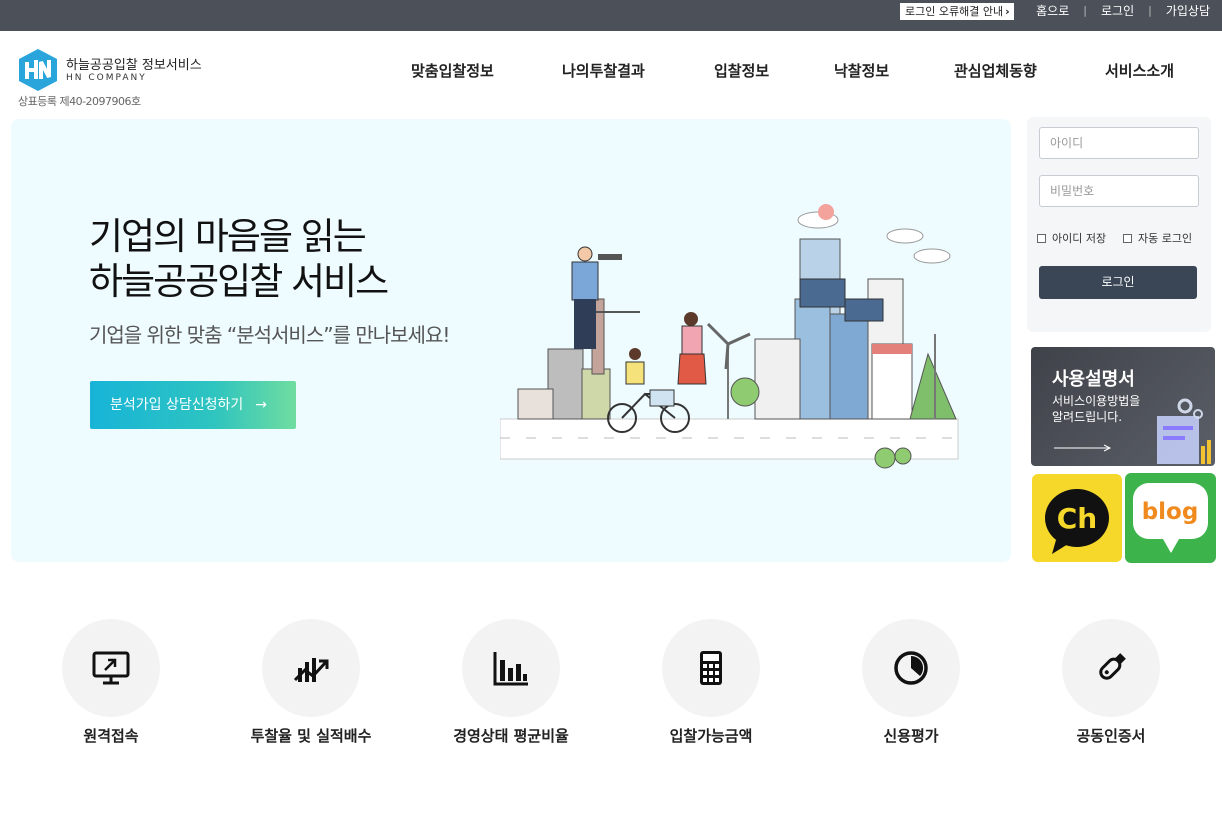  I want to click on auto-login-label: 자동 로그인, so click(1165, 238).